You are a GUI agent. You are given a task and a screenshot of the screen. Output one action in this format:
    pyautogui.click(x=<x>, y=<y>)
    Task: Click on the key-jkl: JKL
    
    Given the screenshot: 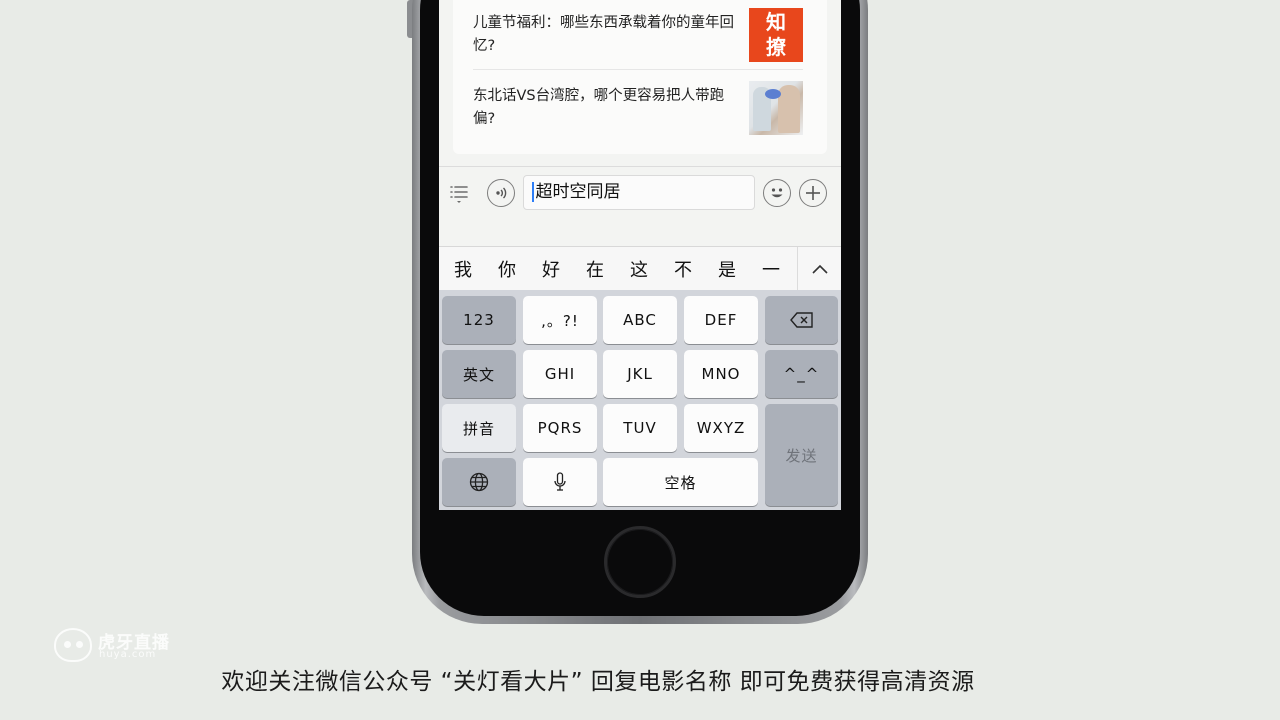 What is the action you would take?
    pyautogui.click(x=640, y=374)
    